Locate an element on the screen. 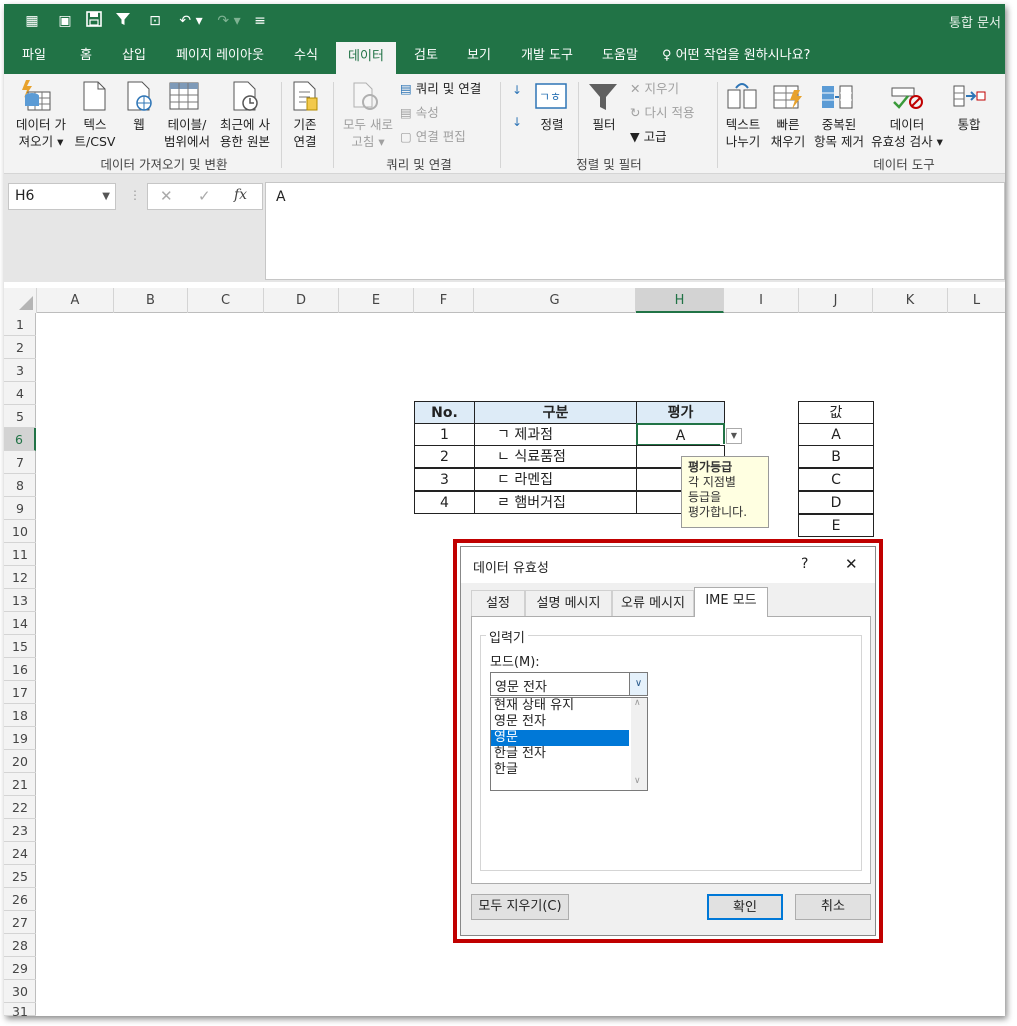 The height and width of the screenshot is (1026, 1017). row-header-selected: 6 is located at coordinates (20, 439).